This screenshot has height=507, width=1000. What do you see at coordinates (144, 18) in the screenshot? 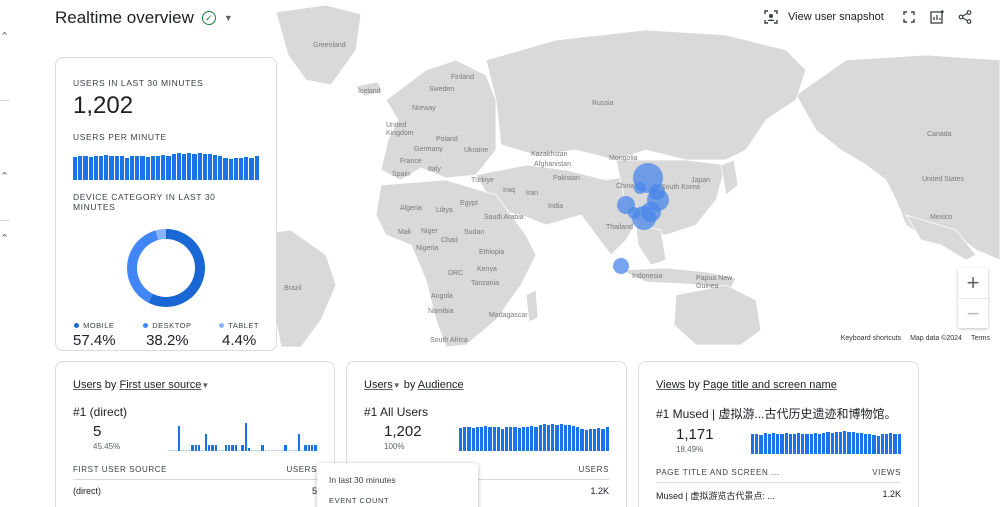
I see `page-title: Realtime overview ✓ ▼` at bounding box center [144, 18].